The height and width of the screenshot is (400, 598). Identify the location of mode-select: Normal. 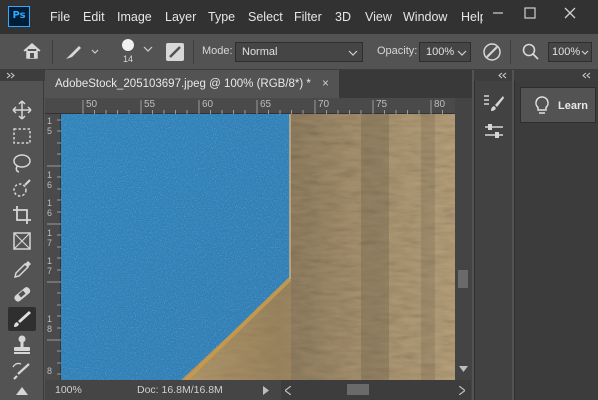
(299, 52).